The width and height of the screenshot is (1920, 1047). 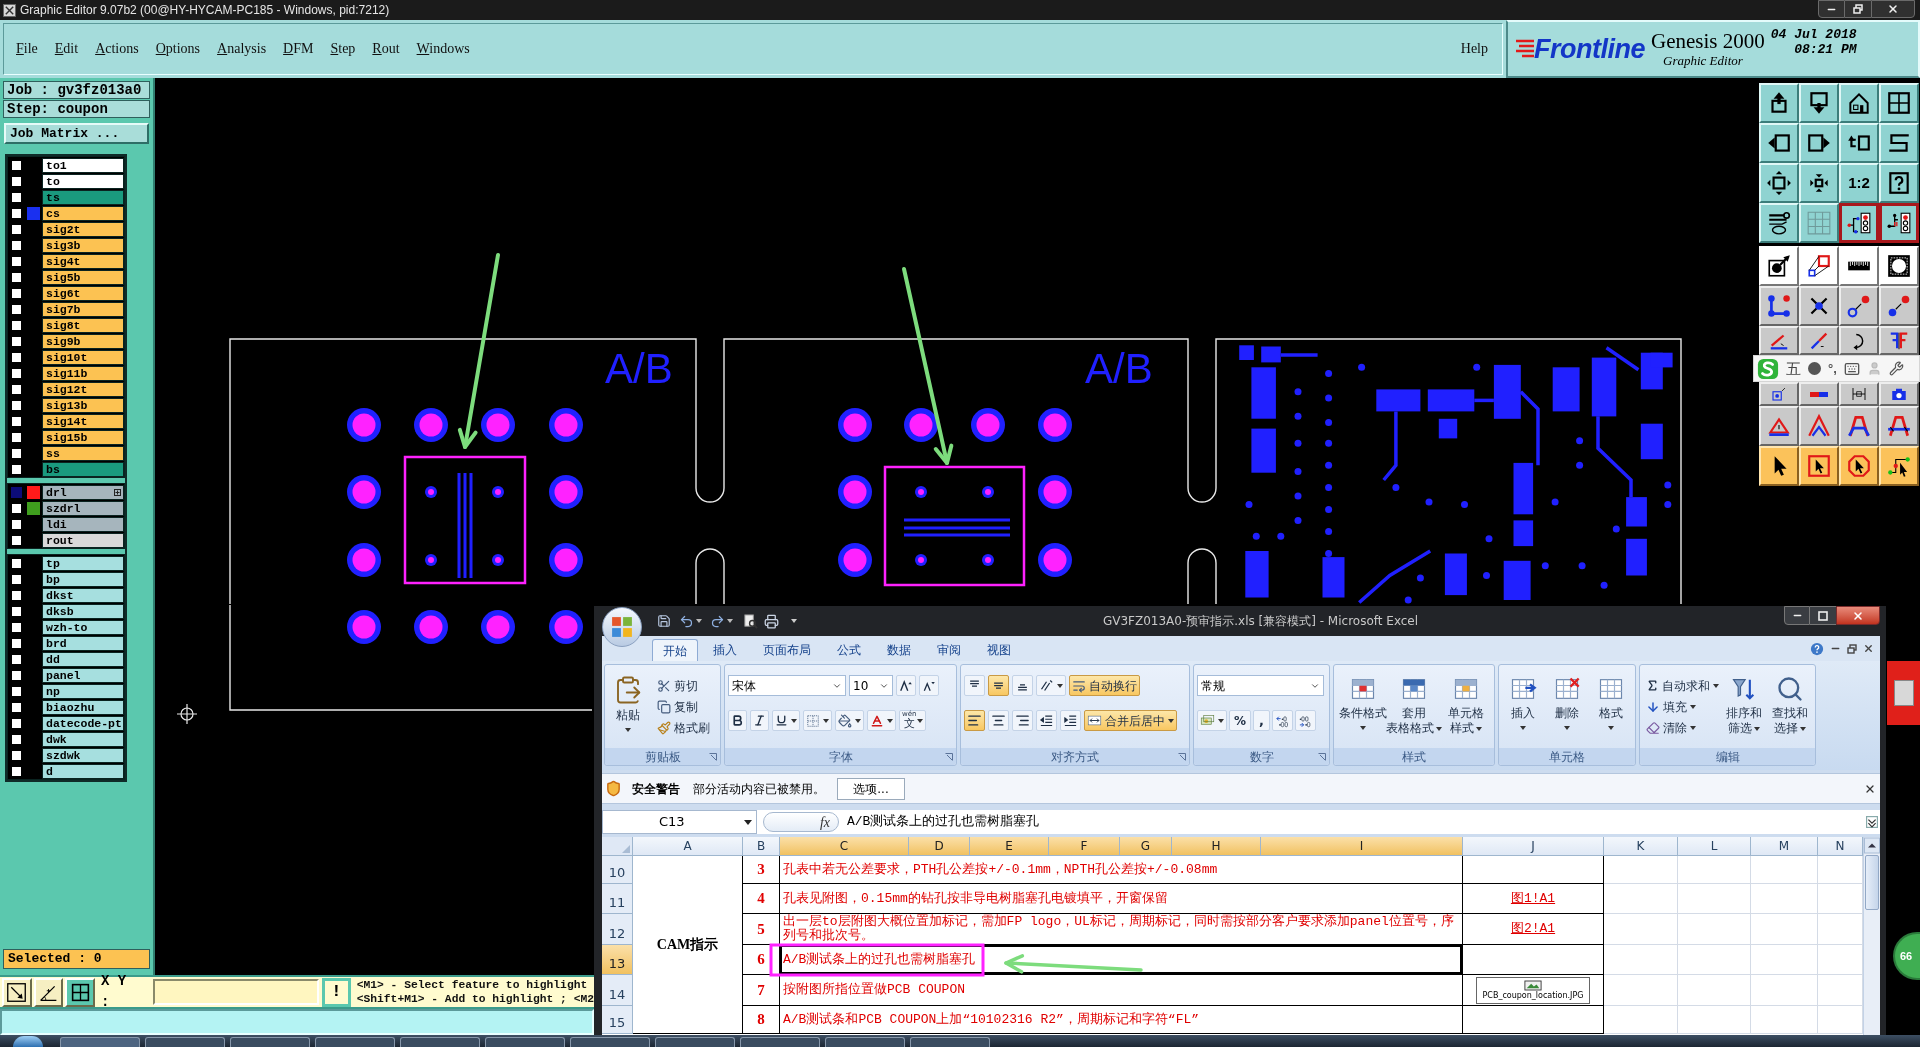 What do you see at coordinates (83, 595) in the screenshot?
I see `layer-name: dkst` at bounding box center [83, 595].